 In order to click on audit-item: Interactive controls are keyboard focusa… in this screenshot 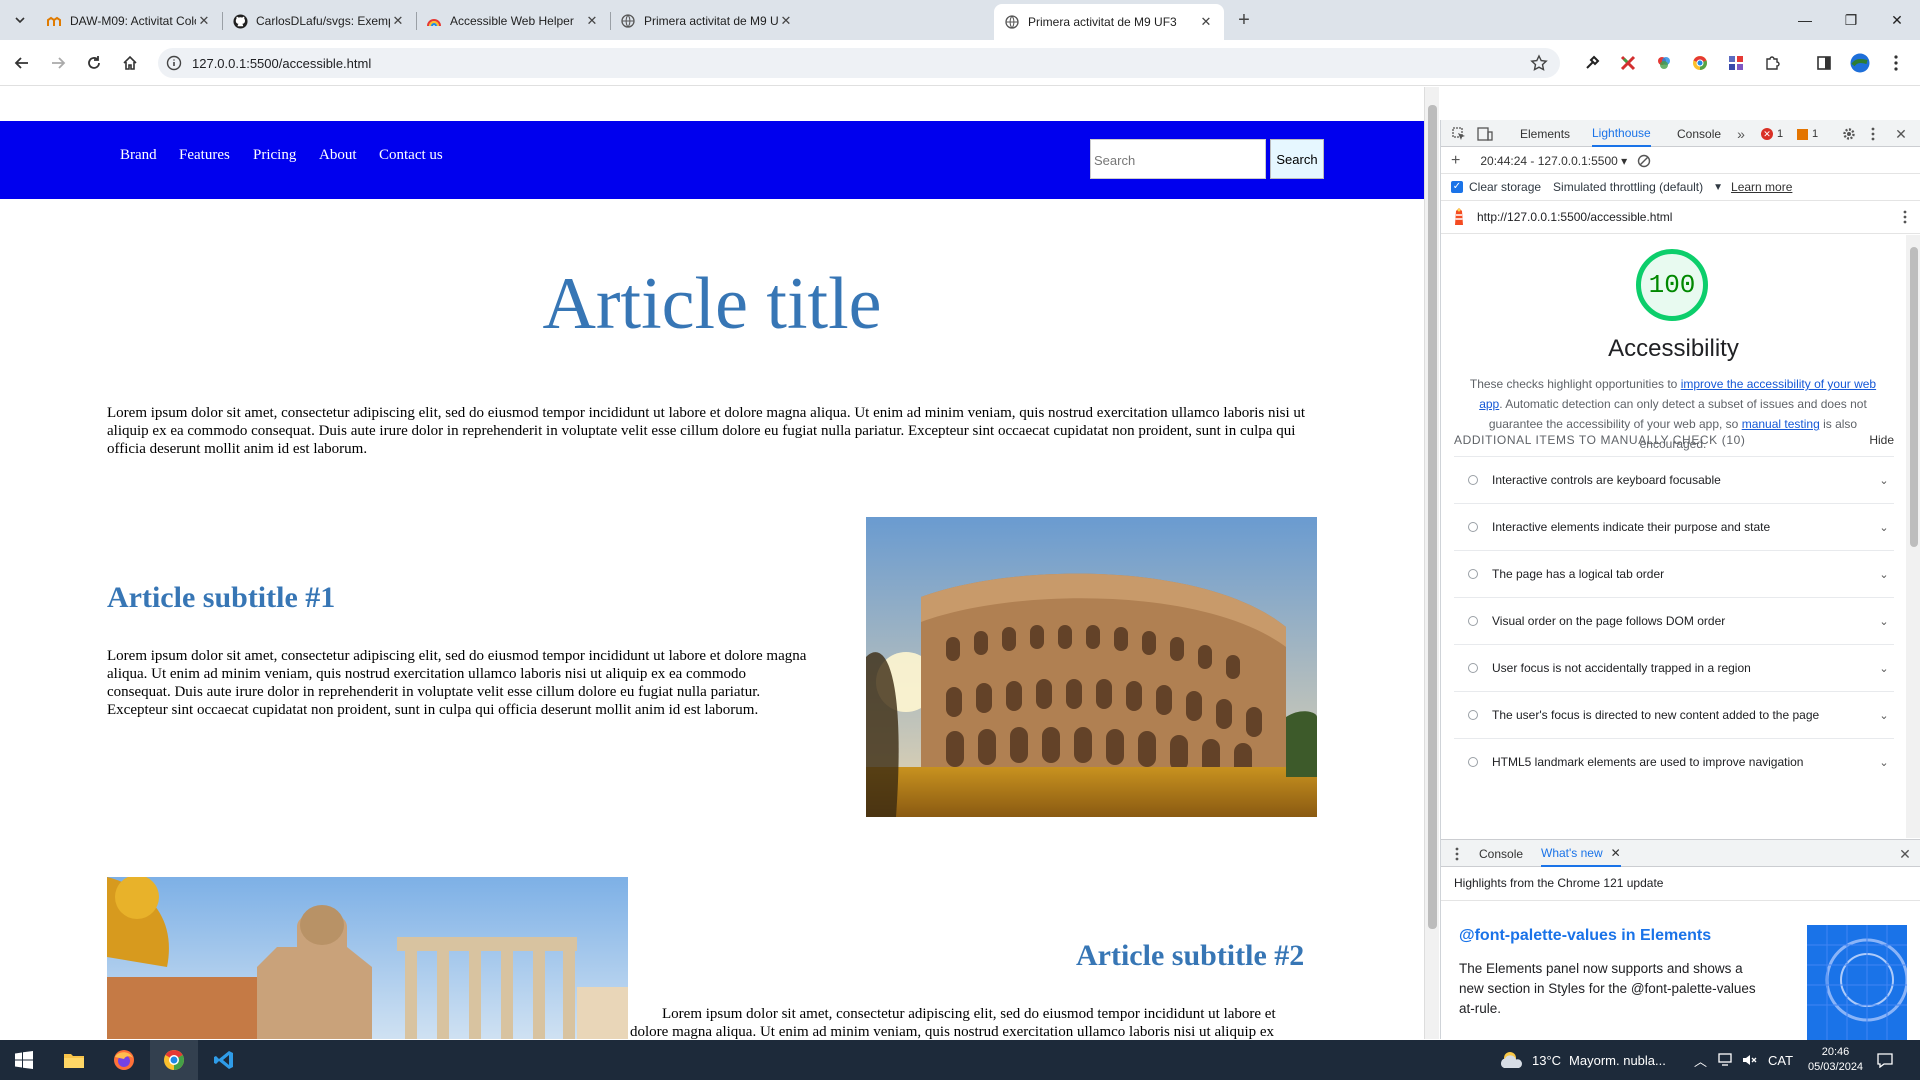, I will do `click(1674, 479)`.